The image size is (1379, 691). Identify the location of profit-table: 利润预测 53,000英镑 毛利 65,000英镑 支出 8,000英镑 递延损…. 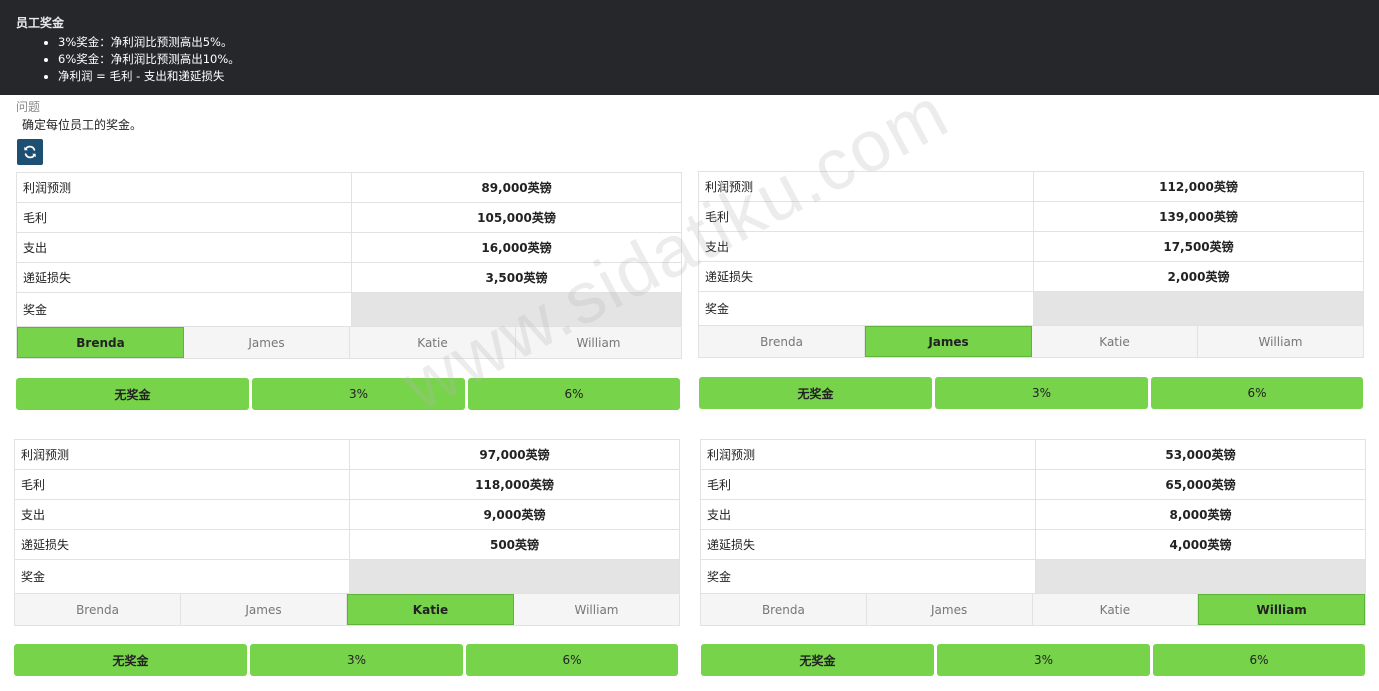
(1033, 516).